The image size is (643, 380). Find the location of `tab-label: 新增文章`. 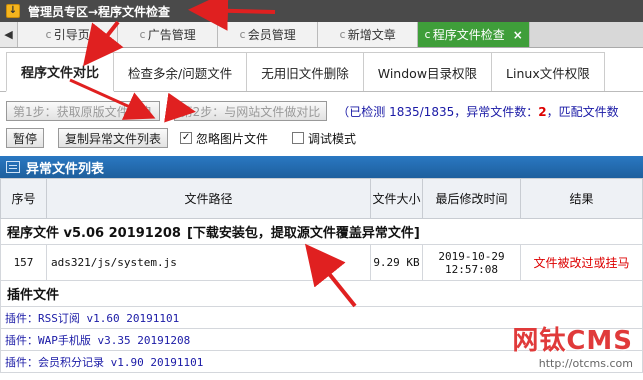

tab-label: 新增文章 is located at coordinates (371, 35).